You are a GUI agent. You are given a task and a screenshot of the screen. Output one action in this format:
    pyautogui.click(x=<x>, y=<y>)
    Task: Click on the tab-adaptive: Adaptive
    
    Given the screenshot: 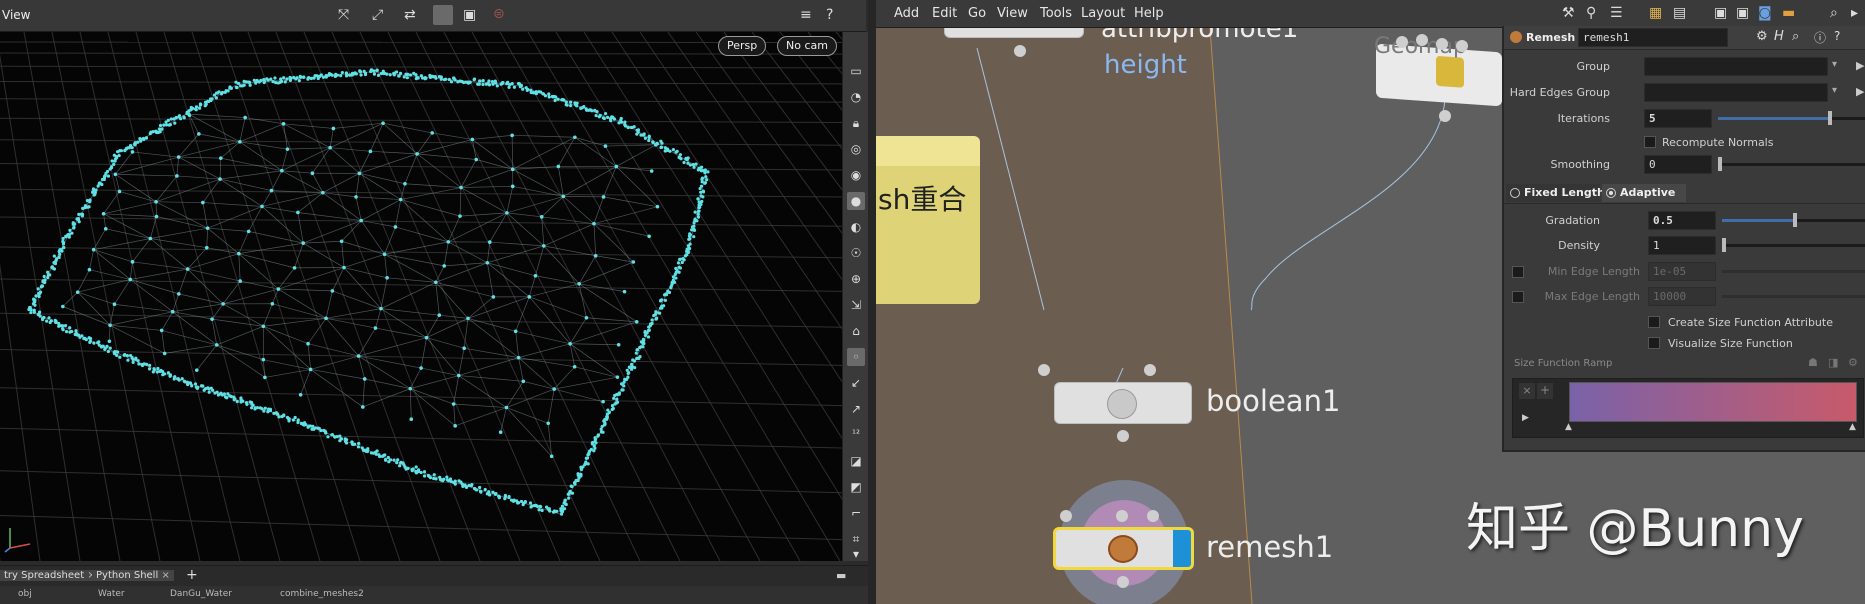 What is the action you would take?
    pyautogui.click(x=1644, y=193)
    